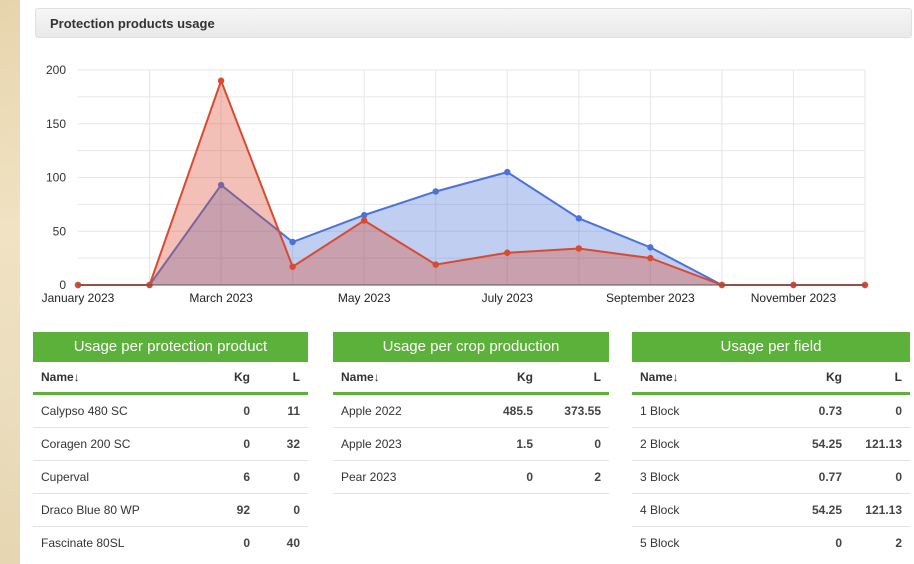 The width and height of the screenshot is (914, 564). Describe the element at coordinates (60, 231) in the screenshot. I see `y-tick-label: 50` at that location.